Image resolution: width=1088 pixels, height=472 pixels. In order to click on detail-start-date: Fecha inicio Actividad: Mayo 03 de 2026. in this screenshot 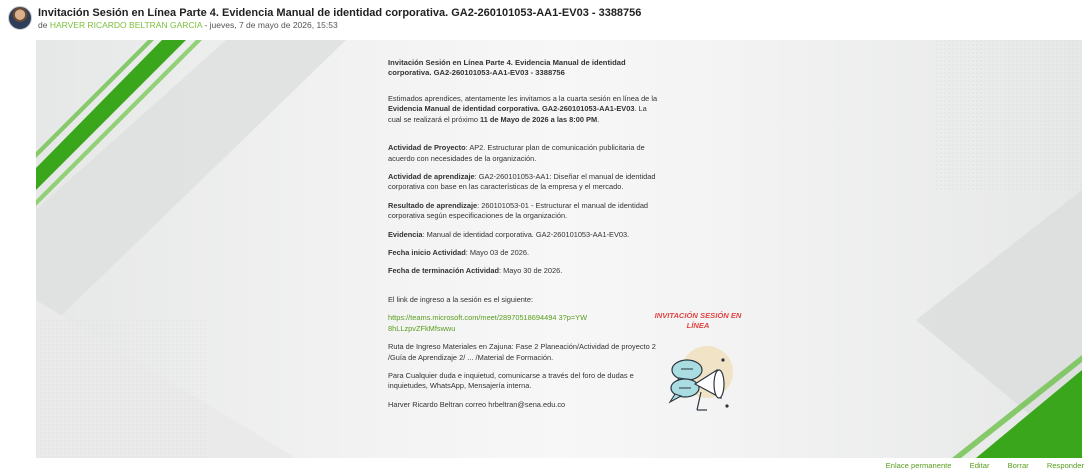, I will do `click(523, 253)`.